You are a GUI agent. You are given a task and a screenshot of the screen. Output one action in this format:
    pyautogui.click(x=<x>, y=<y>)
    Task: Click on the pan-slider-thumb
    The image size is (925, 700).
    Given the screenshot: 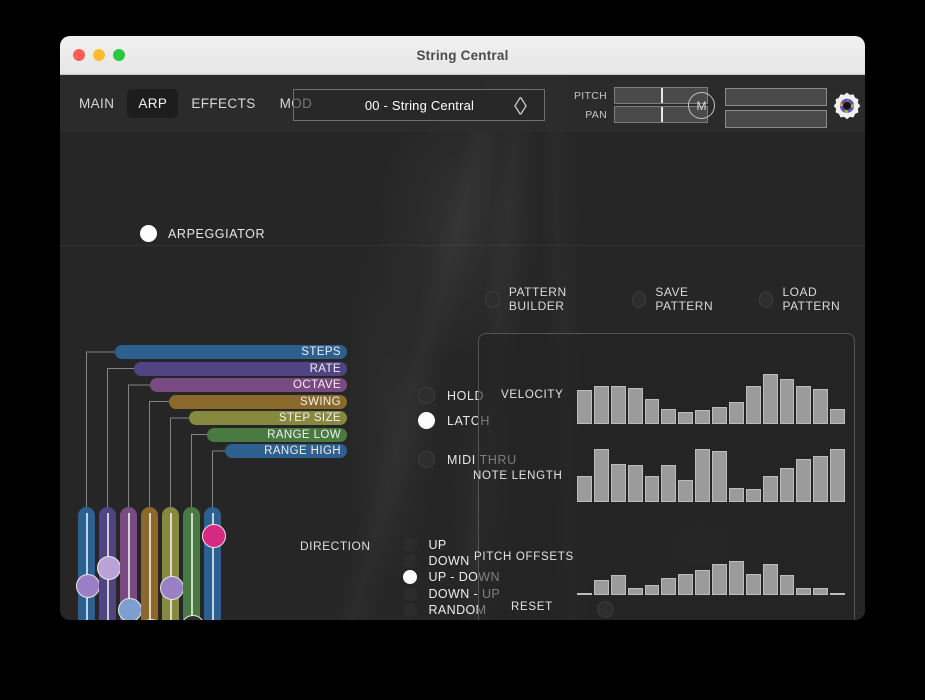 What is the action you would take?
    pyautogui.click(x=662, y=114)
    